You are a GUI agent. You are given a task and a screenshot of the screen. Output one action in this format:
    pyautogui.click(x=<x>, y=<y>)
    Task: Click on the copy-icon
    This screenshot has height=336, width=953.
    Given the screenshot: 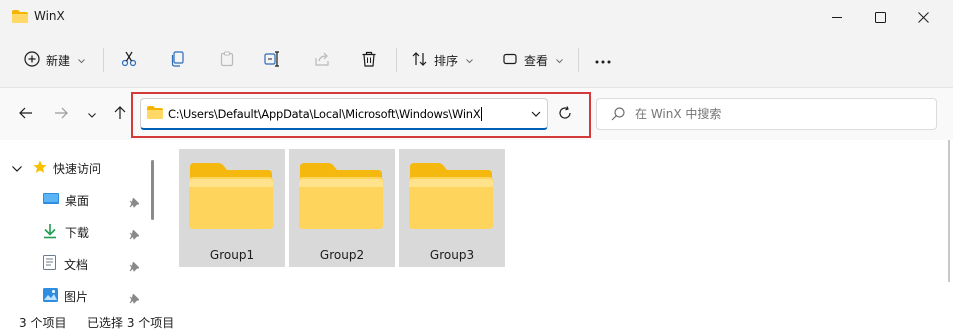 What is the action you would take?
    pyautogui.click(x=178, y=60)
    